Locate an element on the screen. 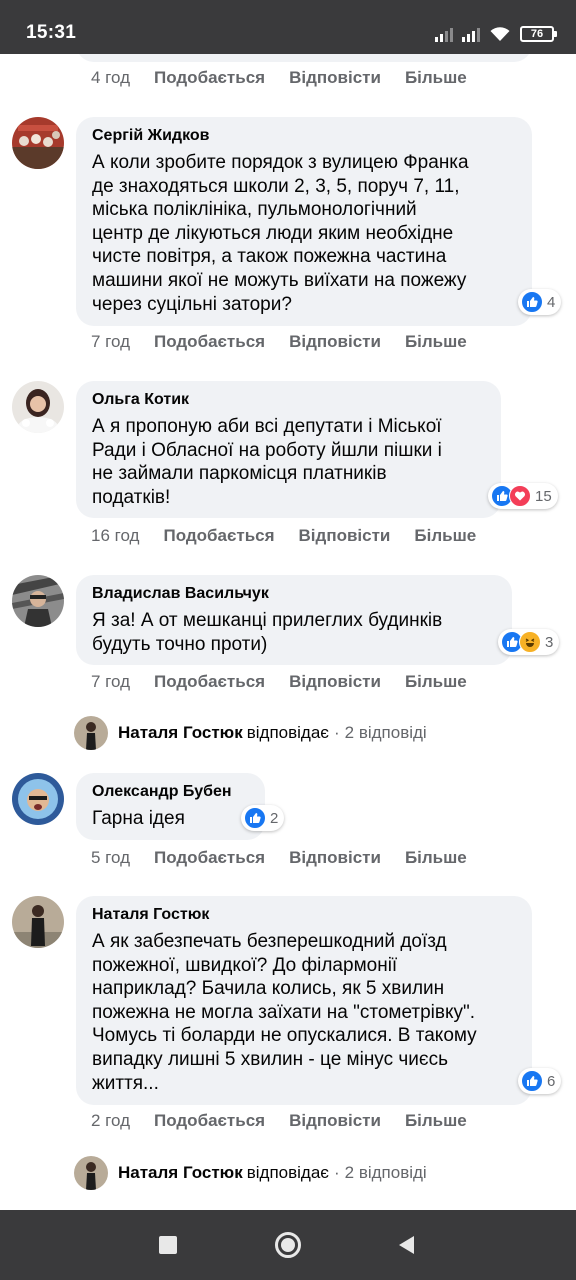  status-bar: 15:31 76 is located at coordinates (288, 27).